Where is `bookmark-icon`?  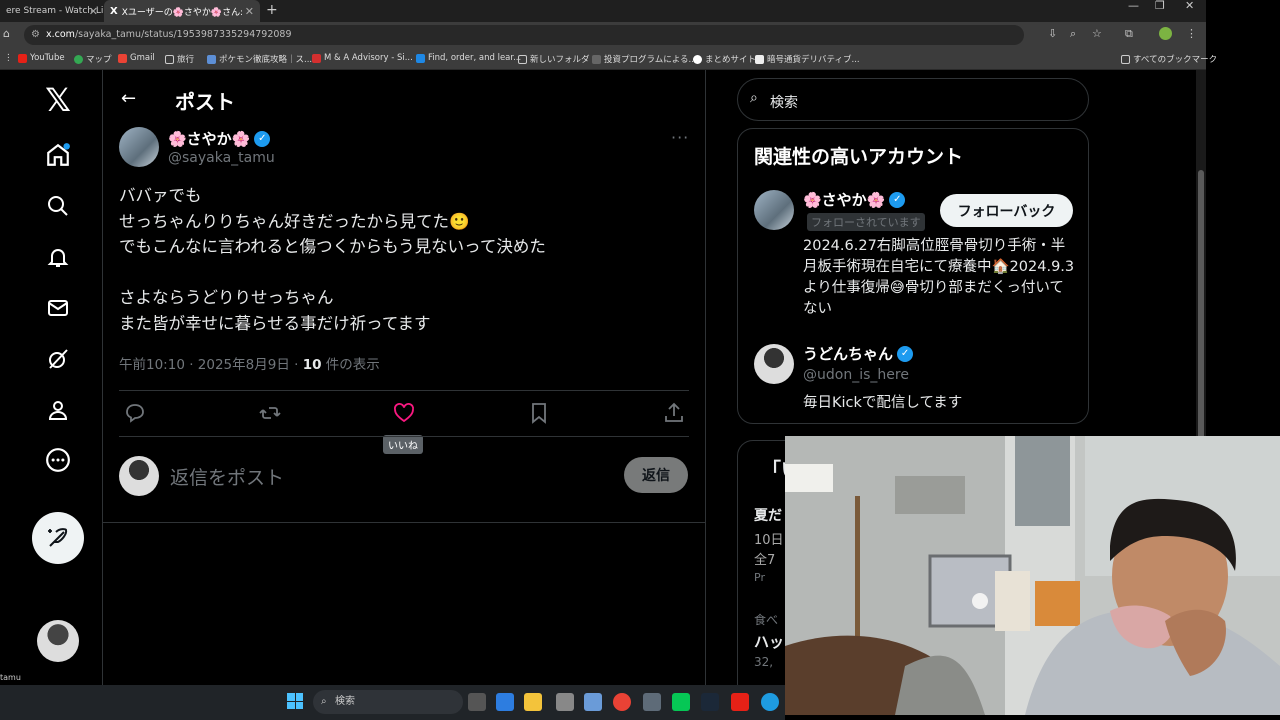
bookmark-icon is located at coordinates (539, 413).